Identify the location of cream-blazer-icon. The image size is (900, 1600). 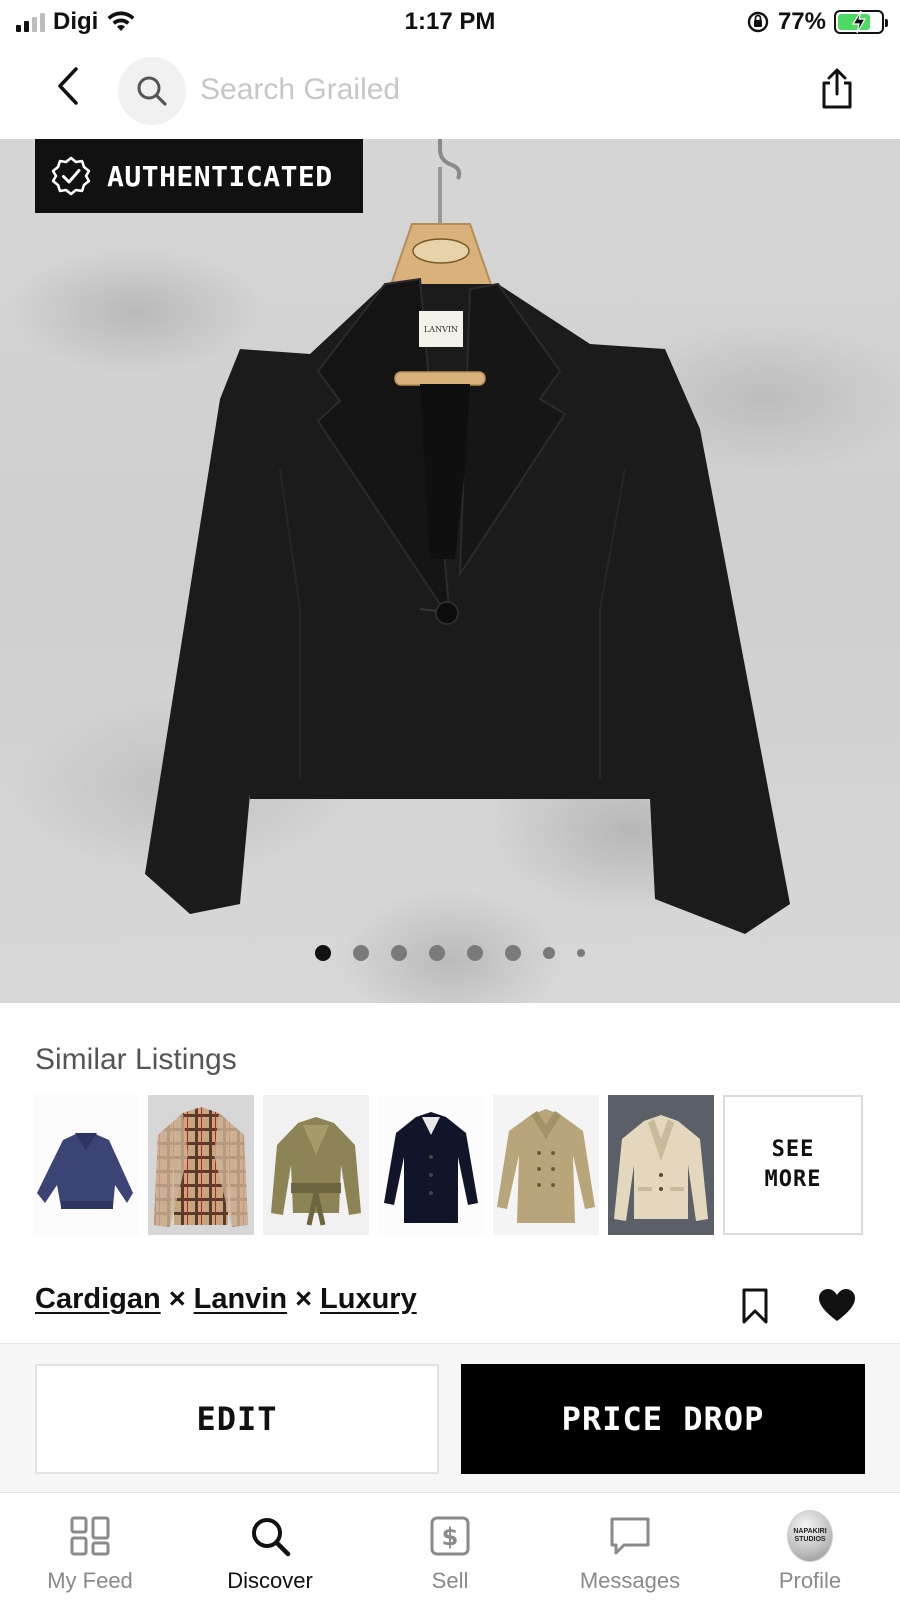
(661, 1165).